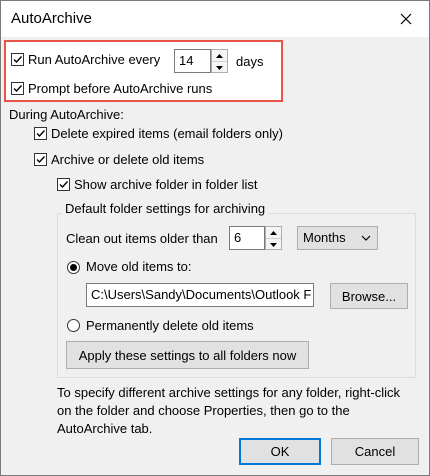  Describe the element at coordinates (280, 451) in the screenshot. I see `ok-button: OK` at that location.